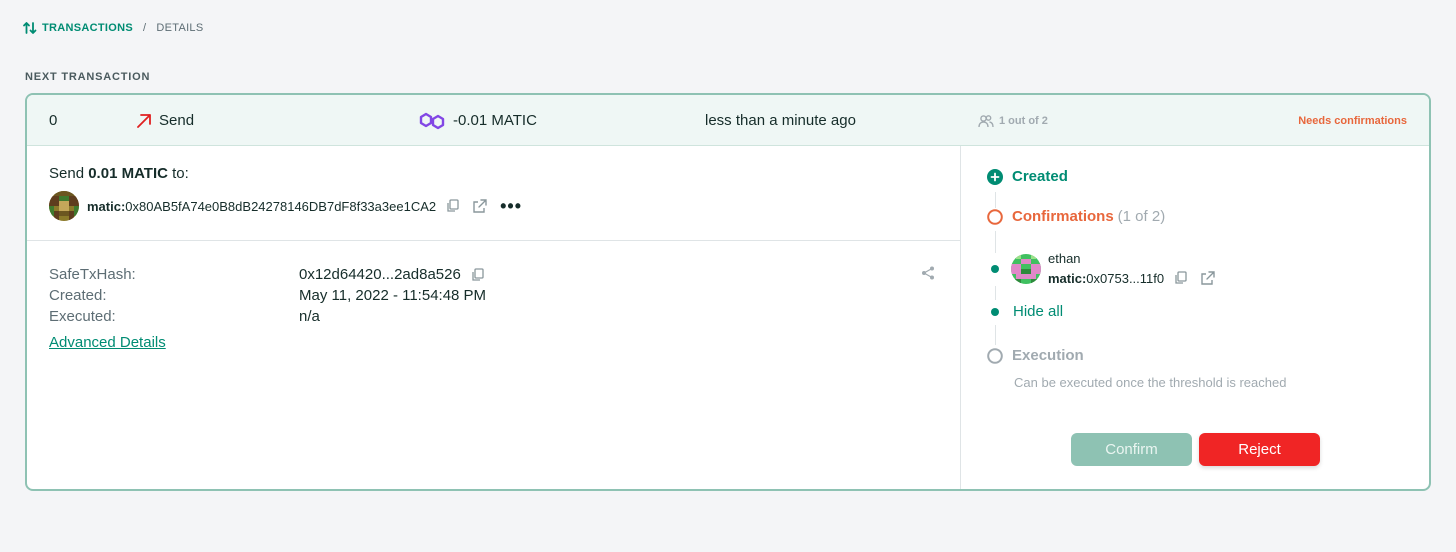  Describe the element at coordinates (986, 120) in the screenshot. I see `owners-icon` at that location.